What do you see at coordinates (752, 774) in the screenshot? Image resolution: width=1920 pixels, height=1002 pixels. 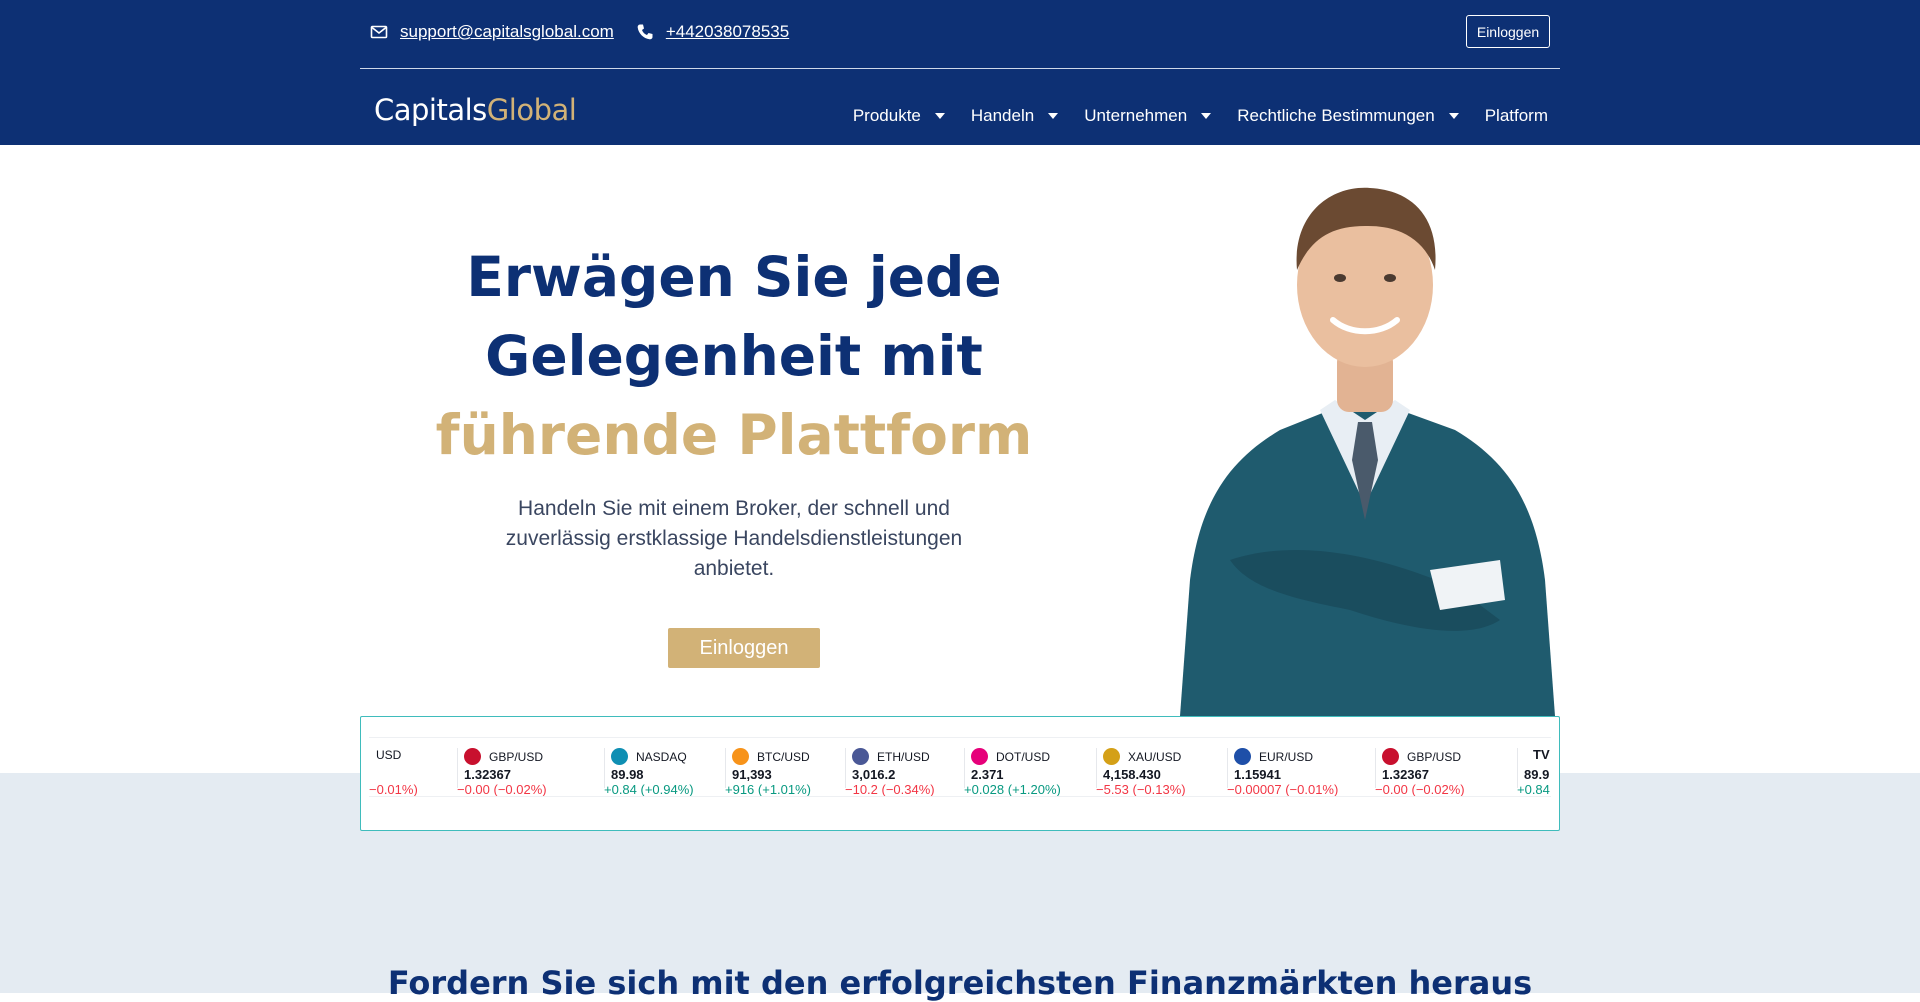 I see `ticker-price: 91,393` at bounding box center [752, 774].